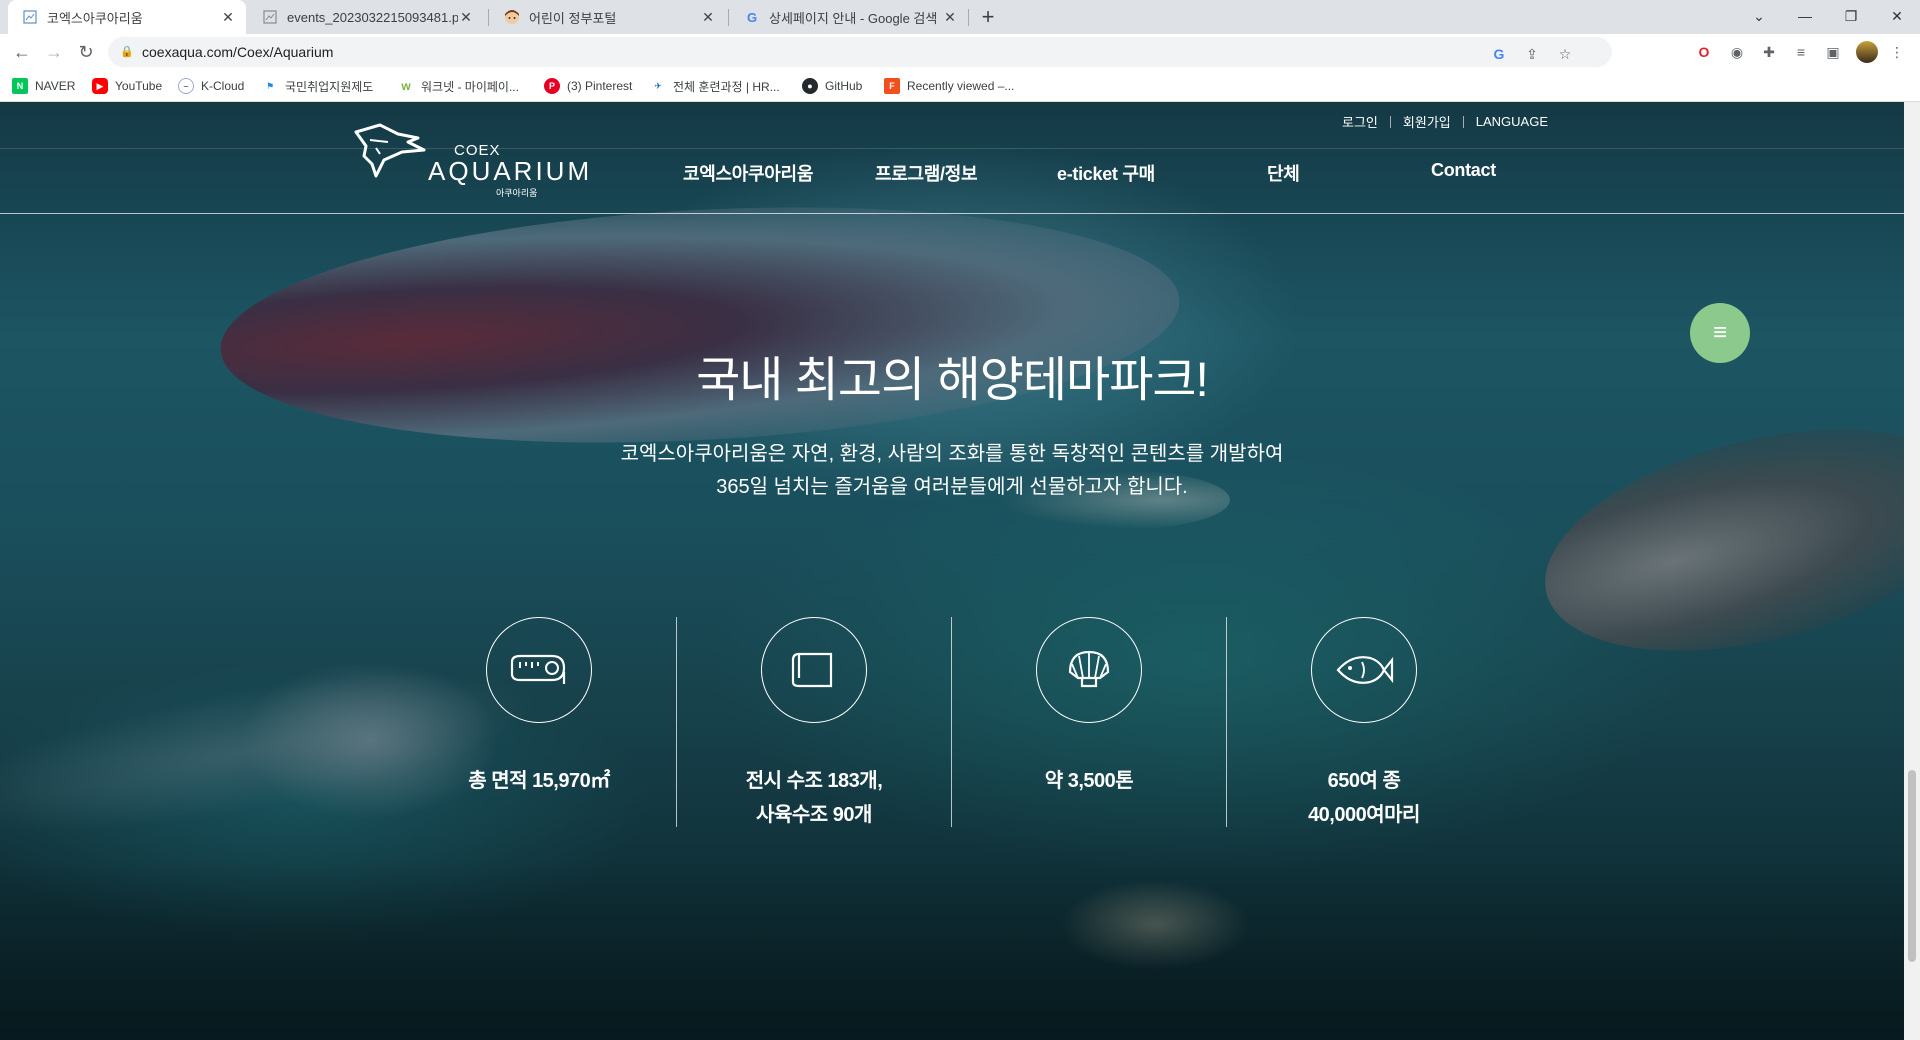 The image size is (1920, 1040). Describe the element at coordinates (1897, 52) in the screenshot. I see `menu-kebab-icon: ⋮` at that location.